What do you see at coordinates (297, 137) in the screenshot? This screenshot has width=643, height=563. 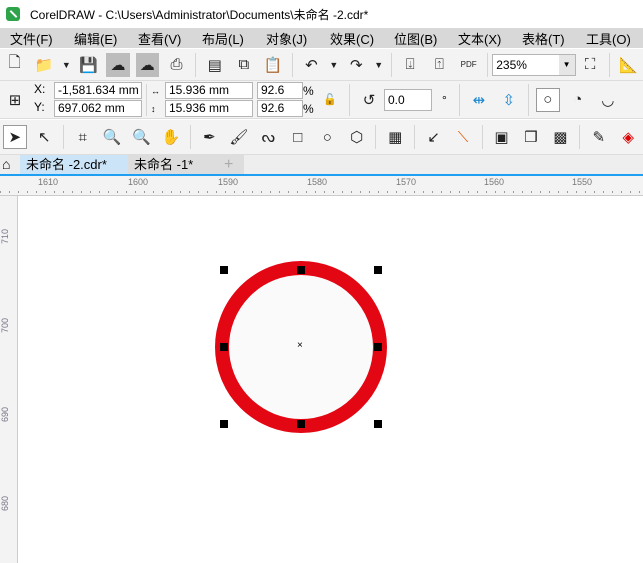 I see `rectangle-tool-icon: □` at bounding box center [297, 137].